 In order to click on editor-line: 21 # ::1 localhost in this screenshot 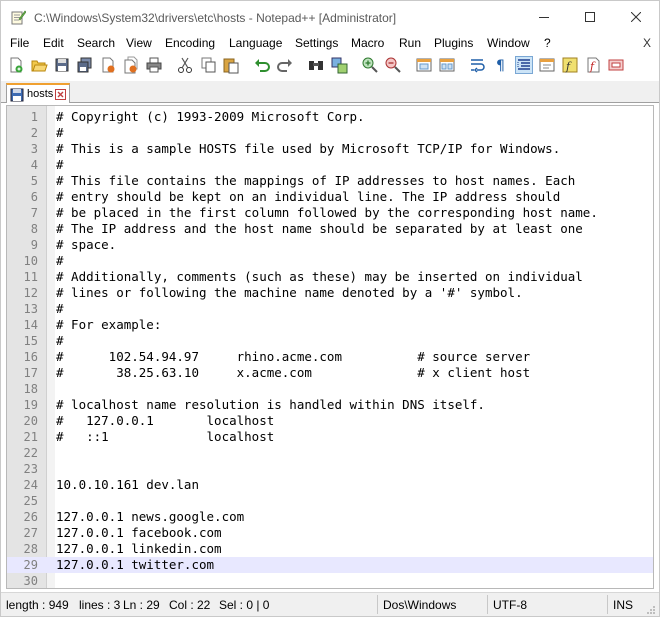, I will do `click(330, 437)`.